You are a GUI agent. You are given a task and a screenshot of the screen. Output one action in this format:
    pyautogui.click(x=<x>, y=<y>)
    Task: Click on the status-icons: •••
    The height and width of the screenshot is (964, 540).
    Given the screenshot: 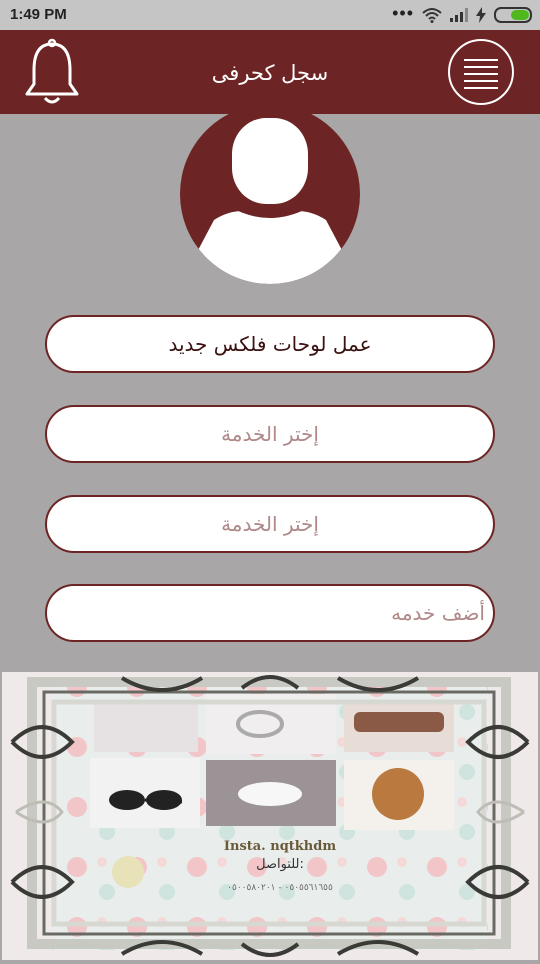 What is the action you would take?
    pyautogui.click(x=462, y=14)
    